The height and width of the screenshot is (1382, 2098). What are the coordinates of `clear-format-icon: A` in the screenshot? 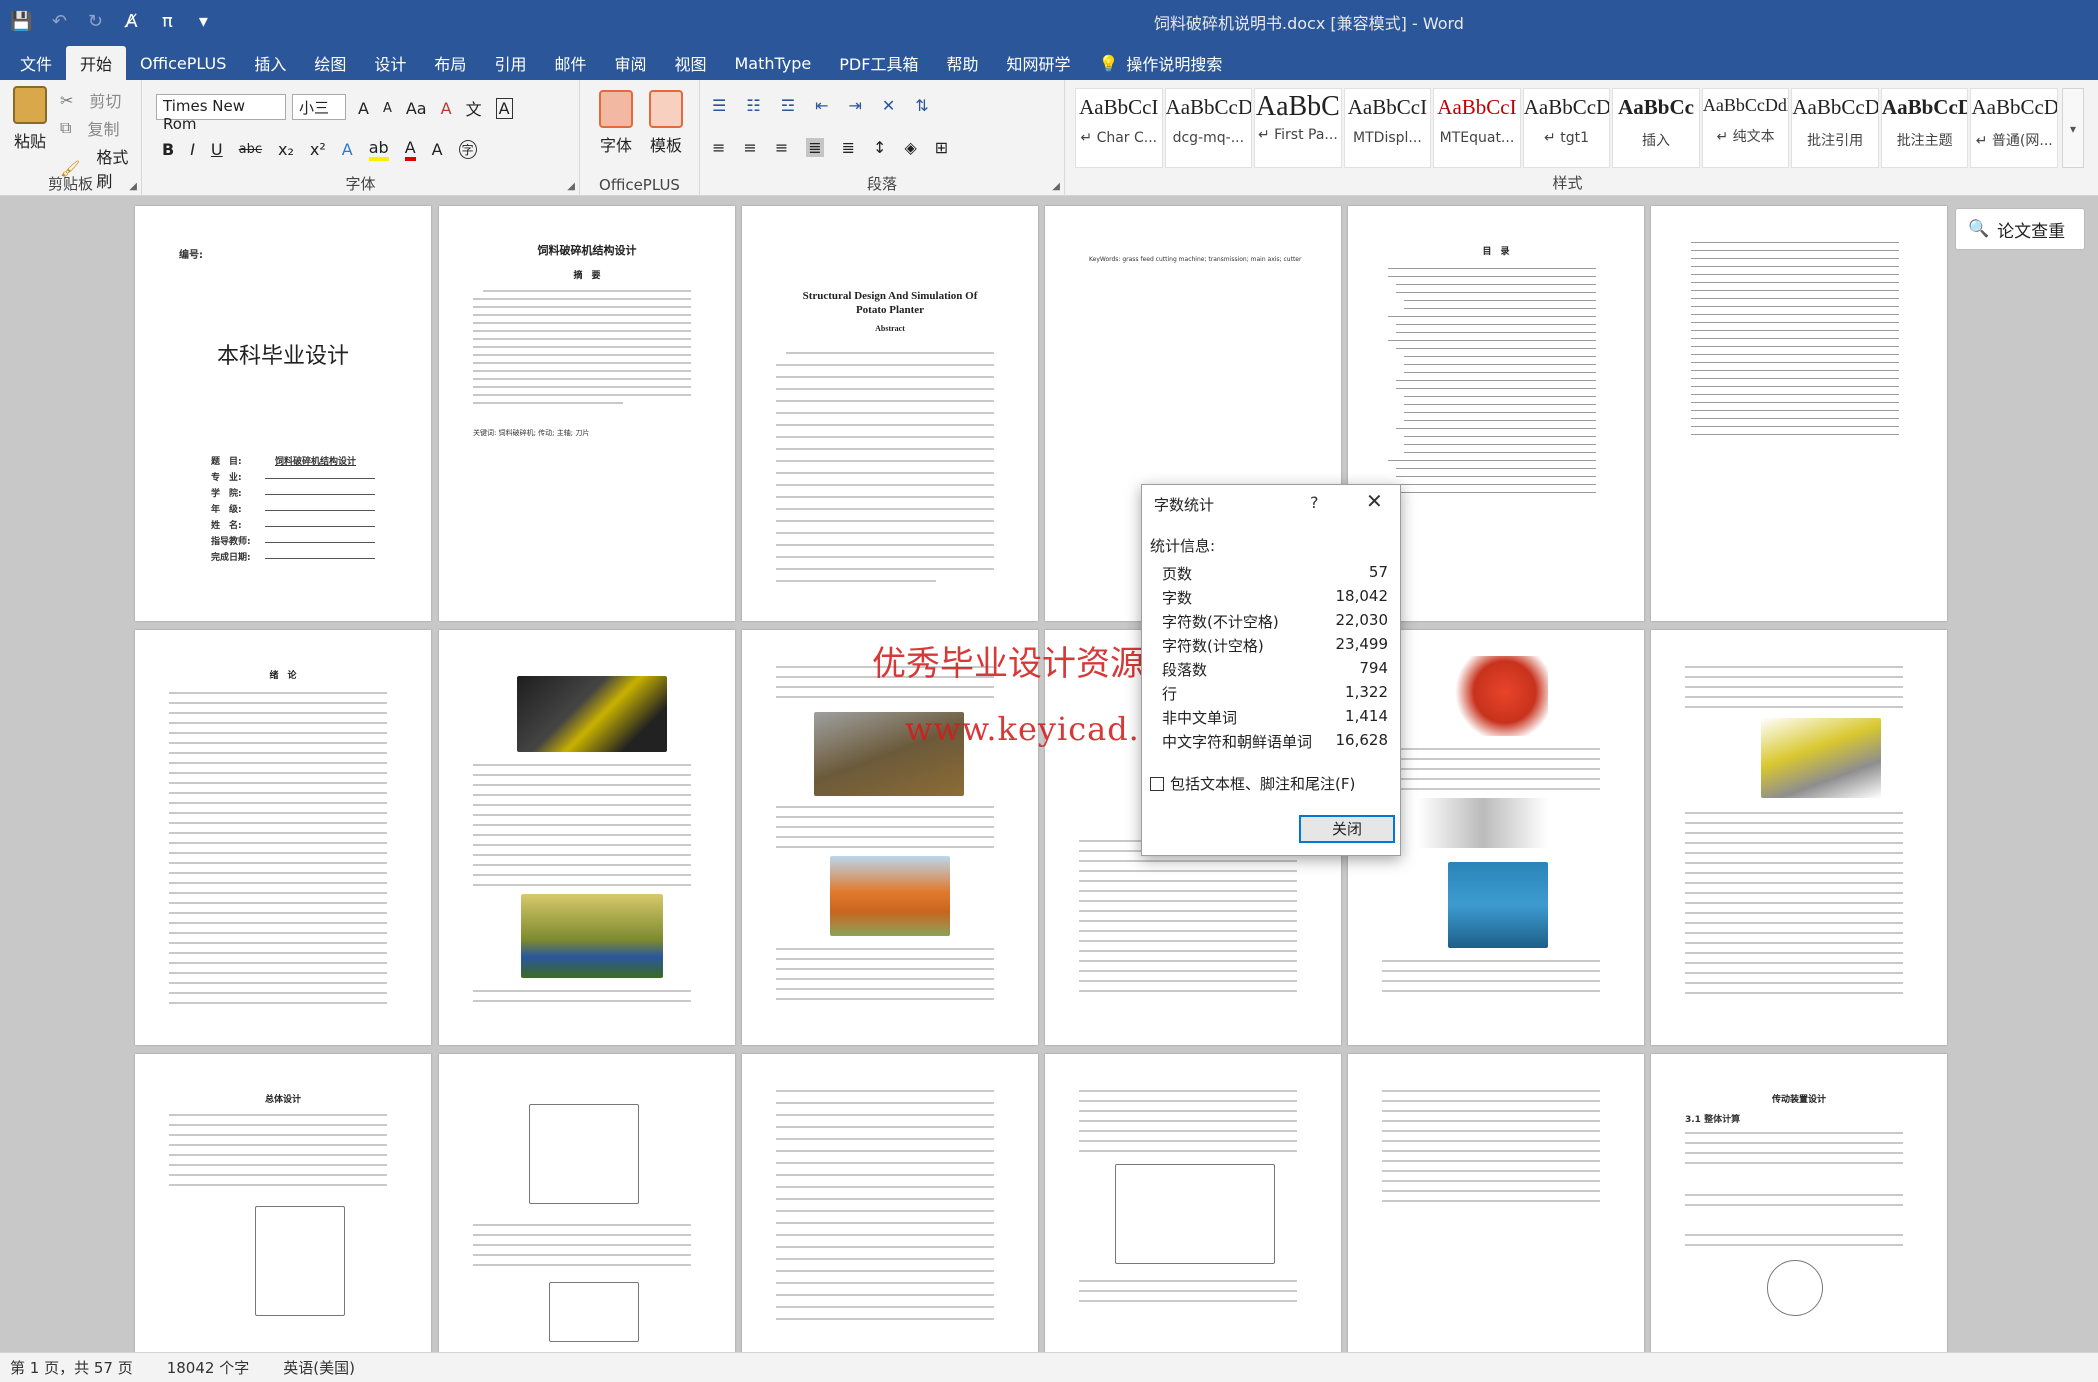 It's located at (446, 108).